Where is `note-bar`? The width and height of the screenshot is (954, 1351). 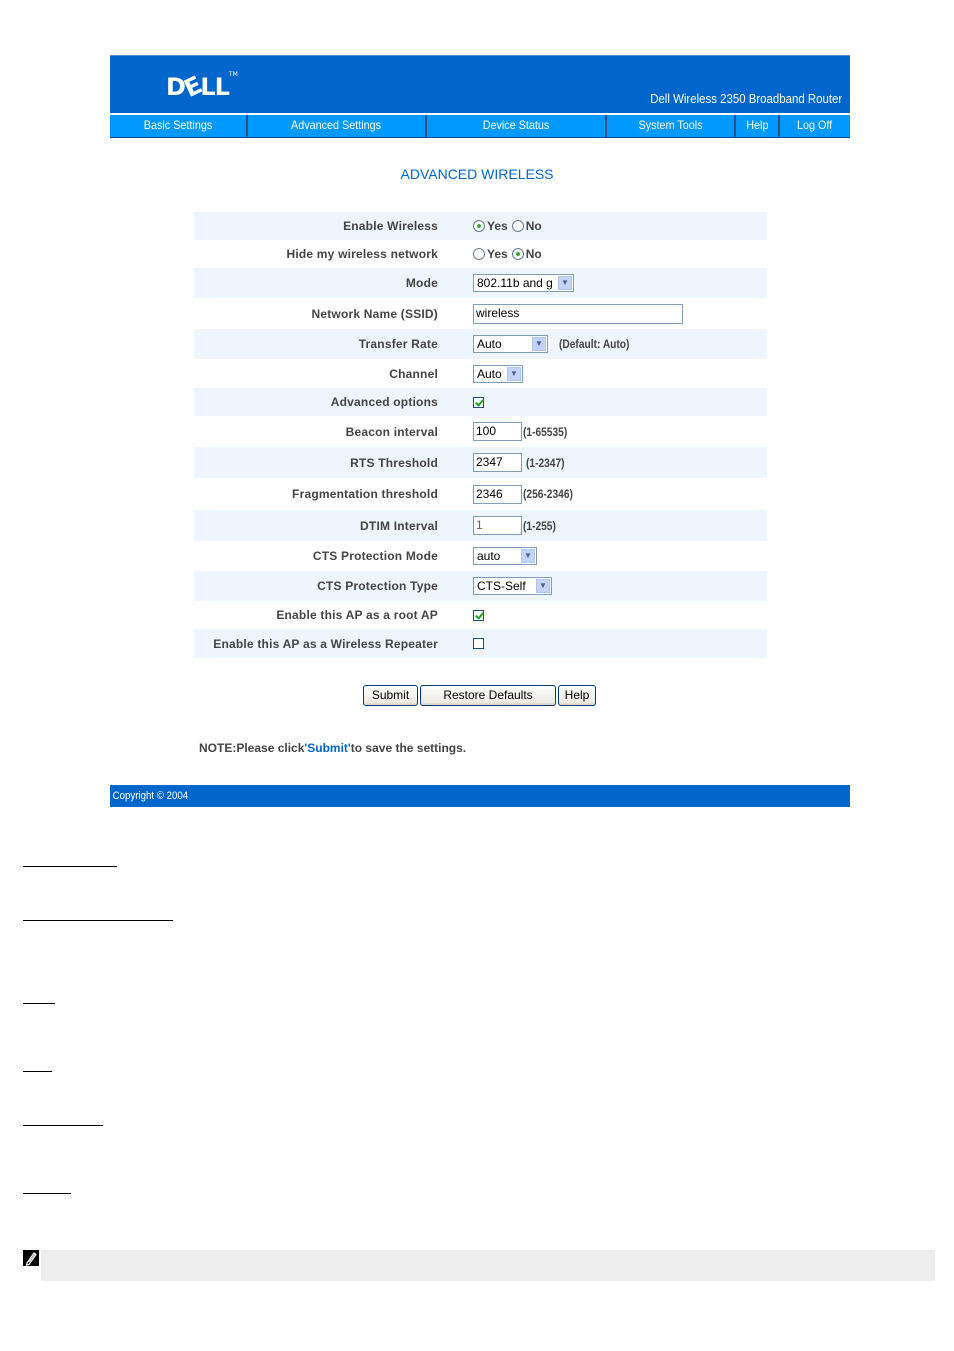 note-bar is located at coordinates (488, 1265).